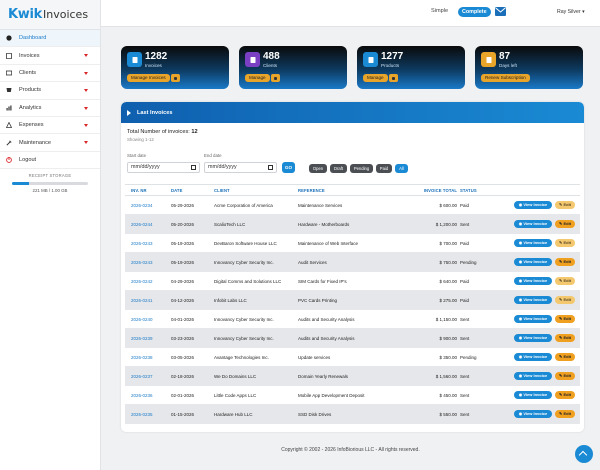 This screenshot has height=470, width=600. Describe the element at coordinates (465, 281) in the screenshot. I see `invoice-status: Paid` at that location.